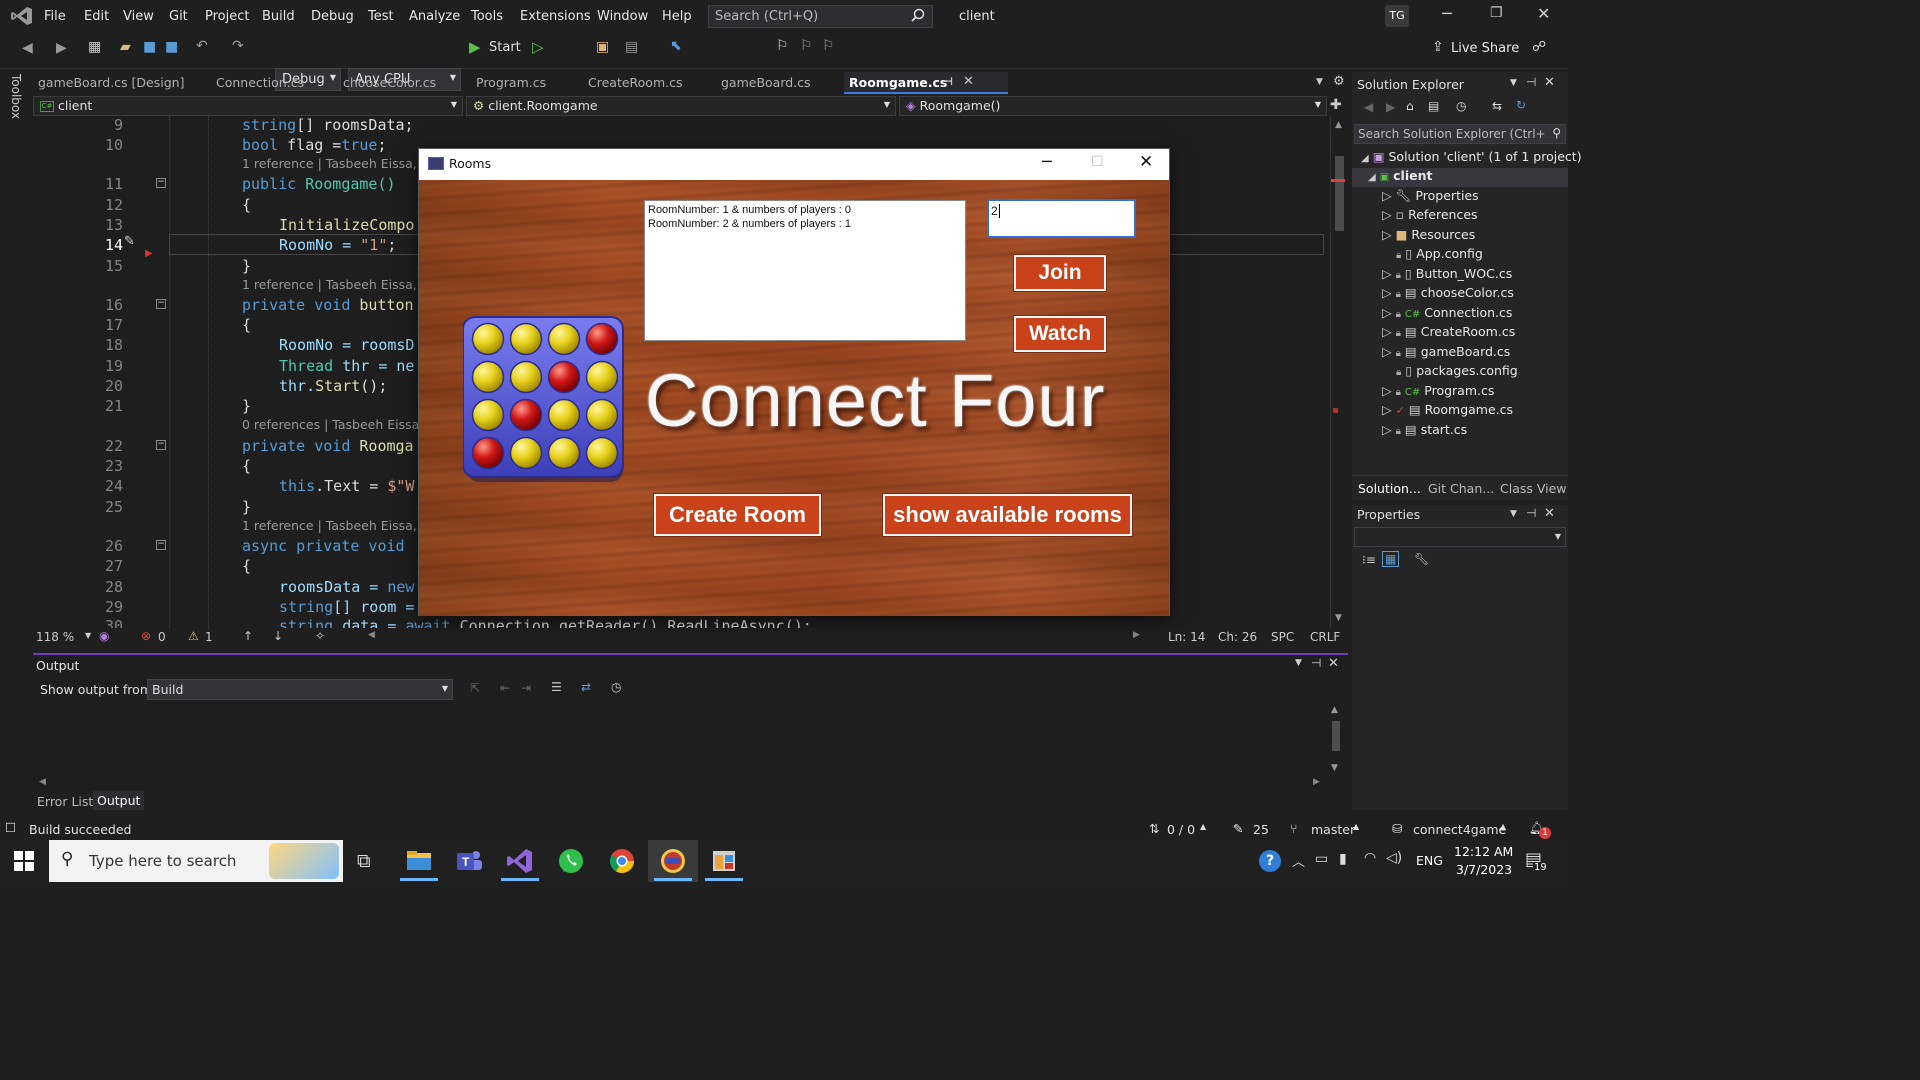  Describe the element at coordinates (278, 636) in the screenshot. I see `down-arrow-icon: ↓` at that location.